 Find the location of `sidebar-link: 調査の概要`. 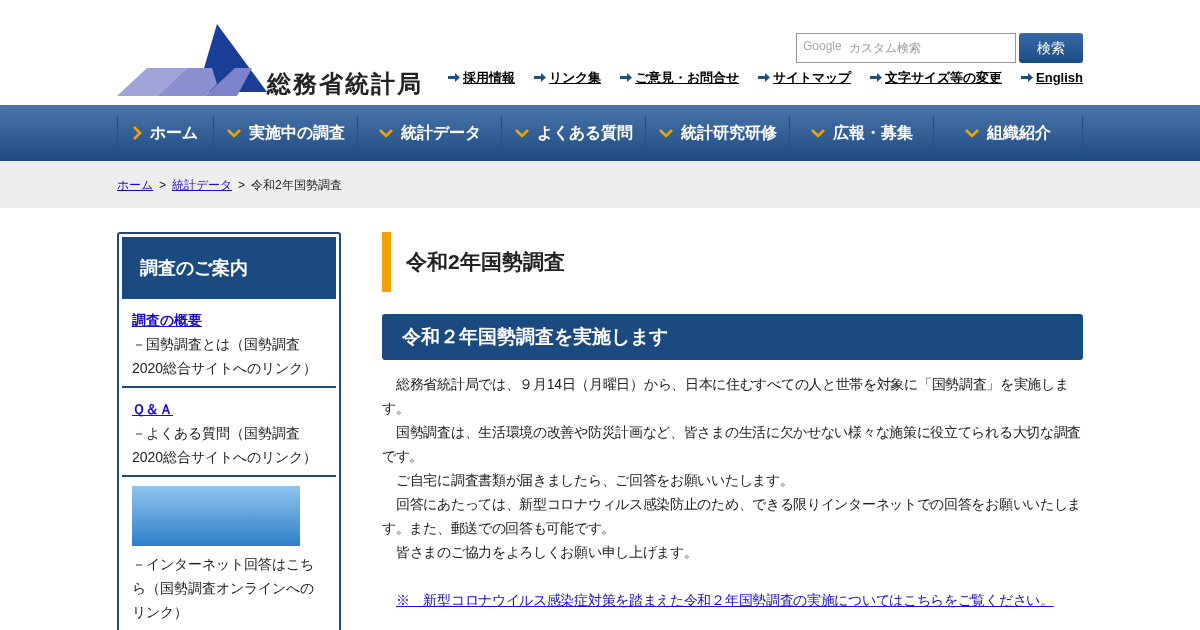

sidebar-link: 調査の概要 is located at coordinates (229, 320).